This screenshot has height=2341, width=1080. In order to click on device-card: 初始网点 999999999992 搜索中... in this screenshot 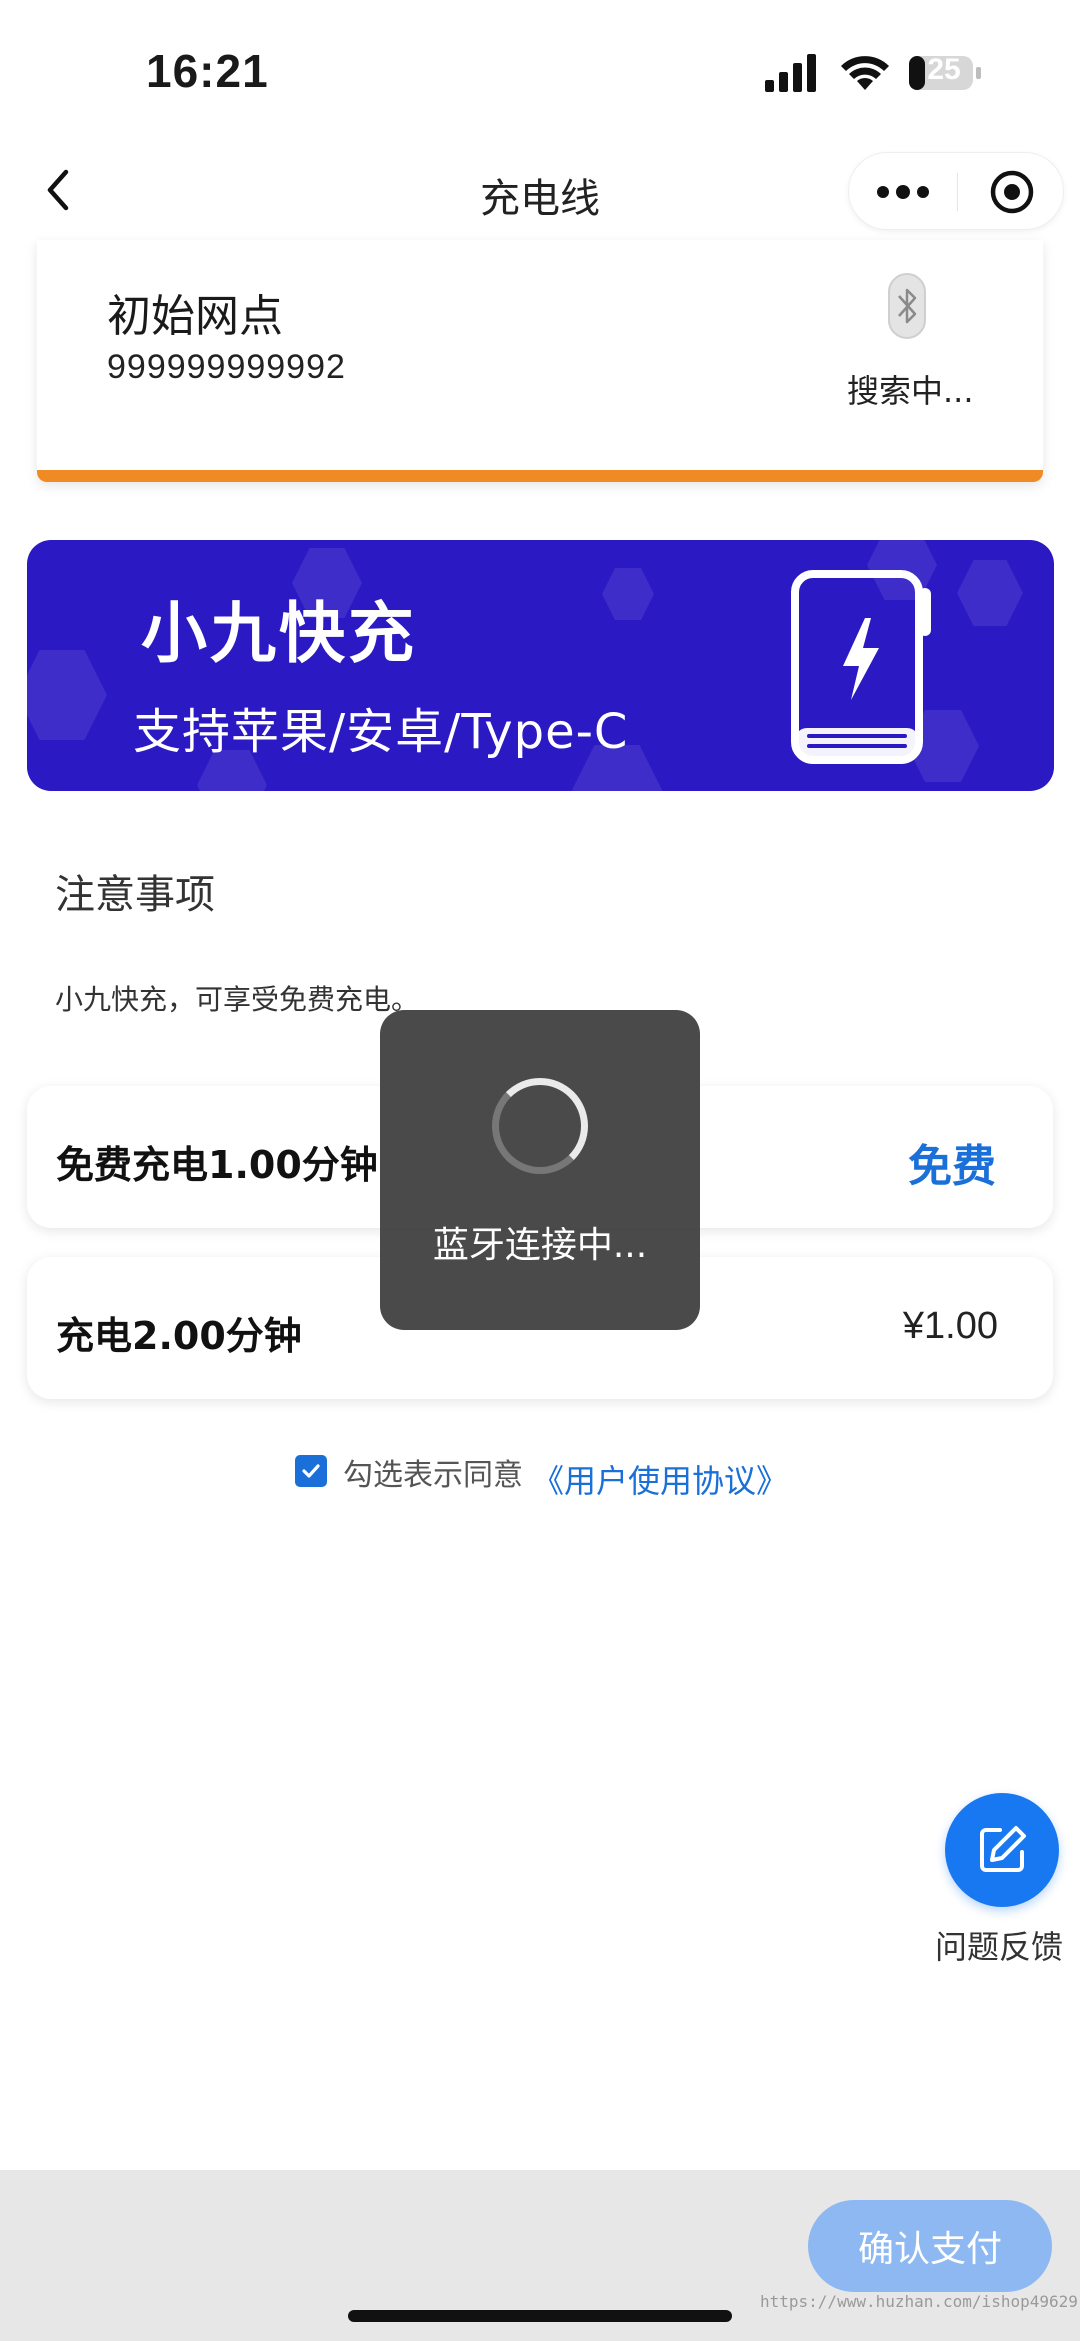, I will do `click(540, 361)`.